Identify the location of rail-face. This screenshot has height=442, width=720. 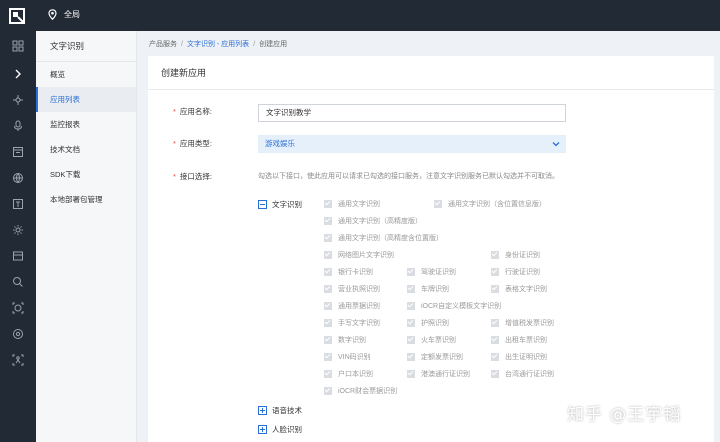
(18, 308).